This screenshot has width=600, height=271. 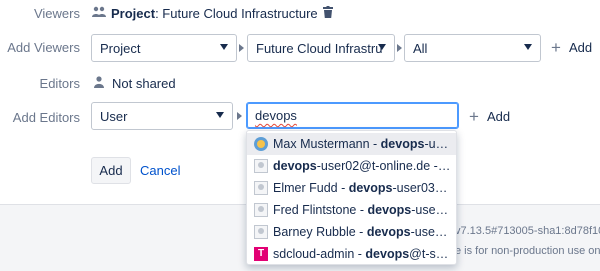 I want to click on footer-note: e is for non-production use onl, so click(x=527, y=251).